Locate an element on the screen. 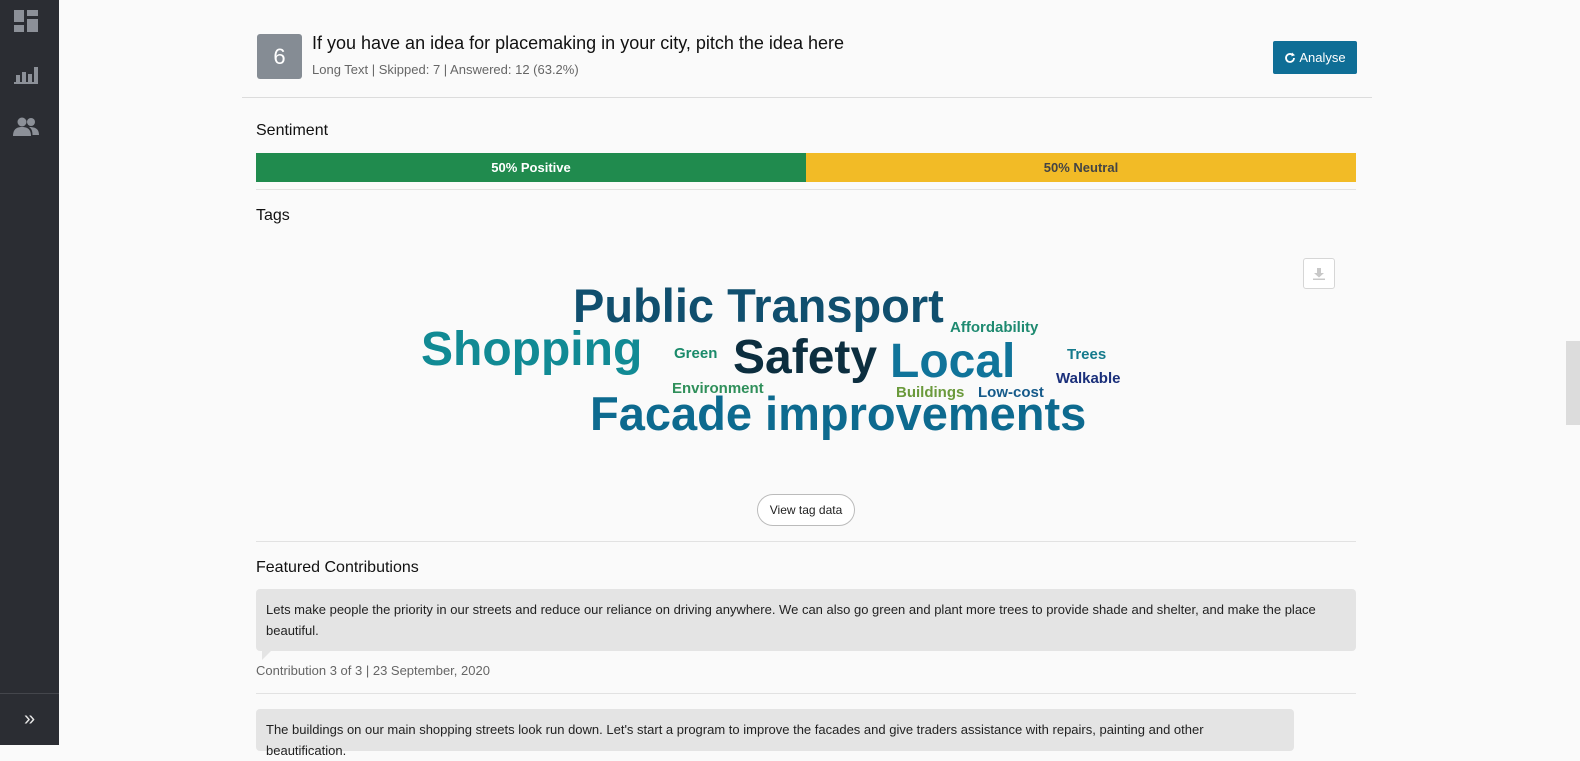 Image resolution: width=1580 pixels, height=761 pixels. tag-buildings: Buildings is located at coordinates (930, 392).